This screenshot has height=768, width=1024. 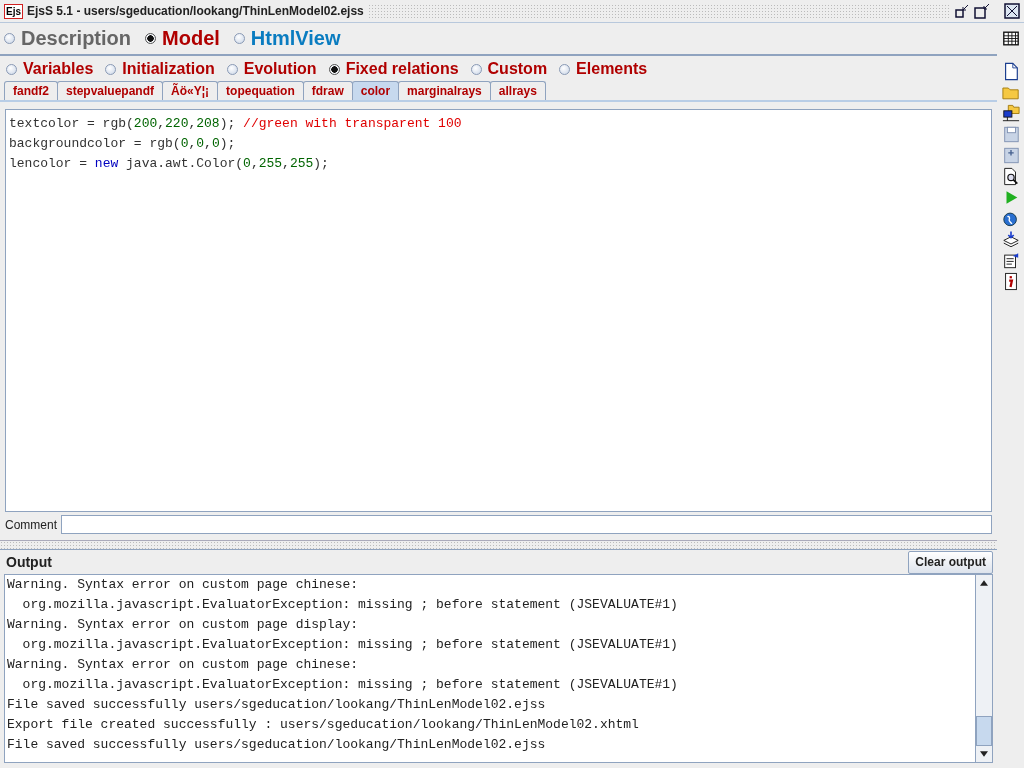 I want to click on output-line: Export file created successfully : users/sgeducation/lookang/ThinLenModel02.xhtml, so click(x=323, y=725).